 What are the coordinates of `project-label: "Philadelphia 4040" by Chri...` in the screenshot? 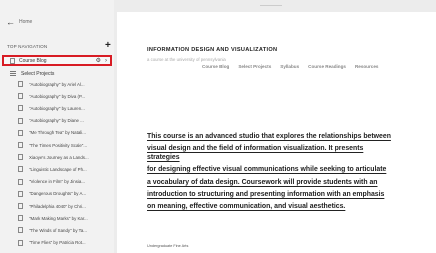 It's located at (57, 206).